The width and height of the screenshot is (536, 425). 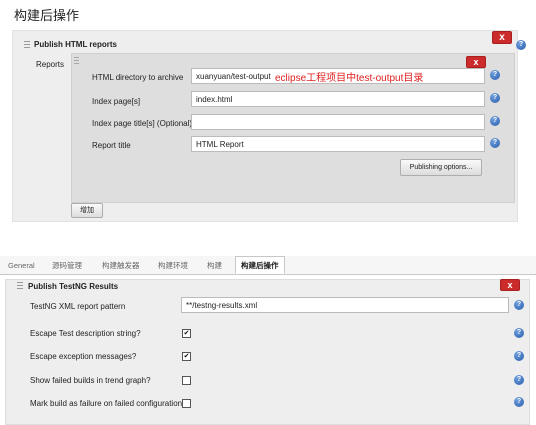 I want to click on index-page-titles-input, so click(x=338, y=122).